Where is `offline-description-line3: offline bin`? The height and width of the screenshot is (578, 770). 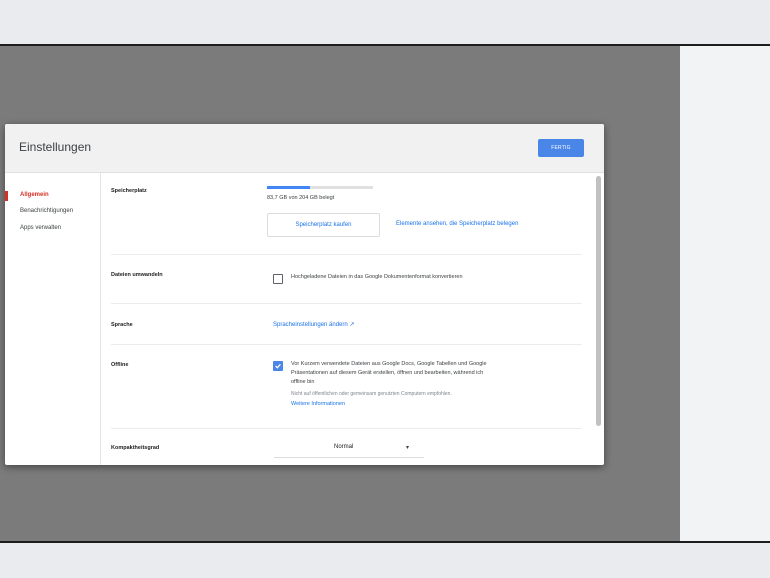 offline-description-line3: offline bin is located at coordinates (303, 382).